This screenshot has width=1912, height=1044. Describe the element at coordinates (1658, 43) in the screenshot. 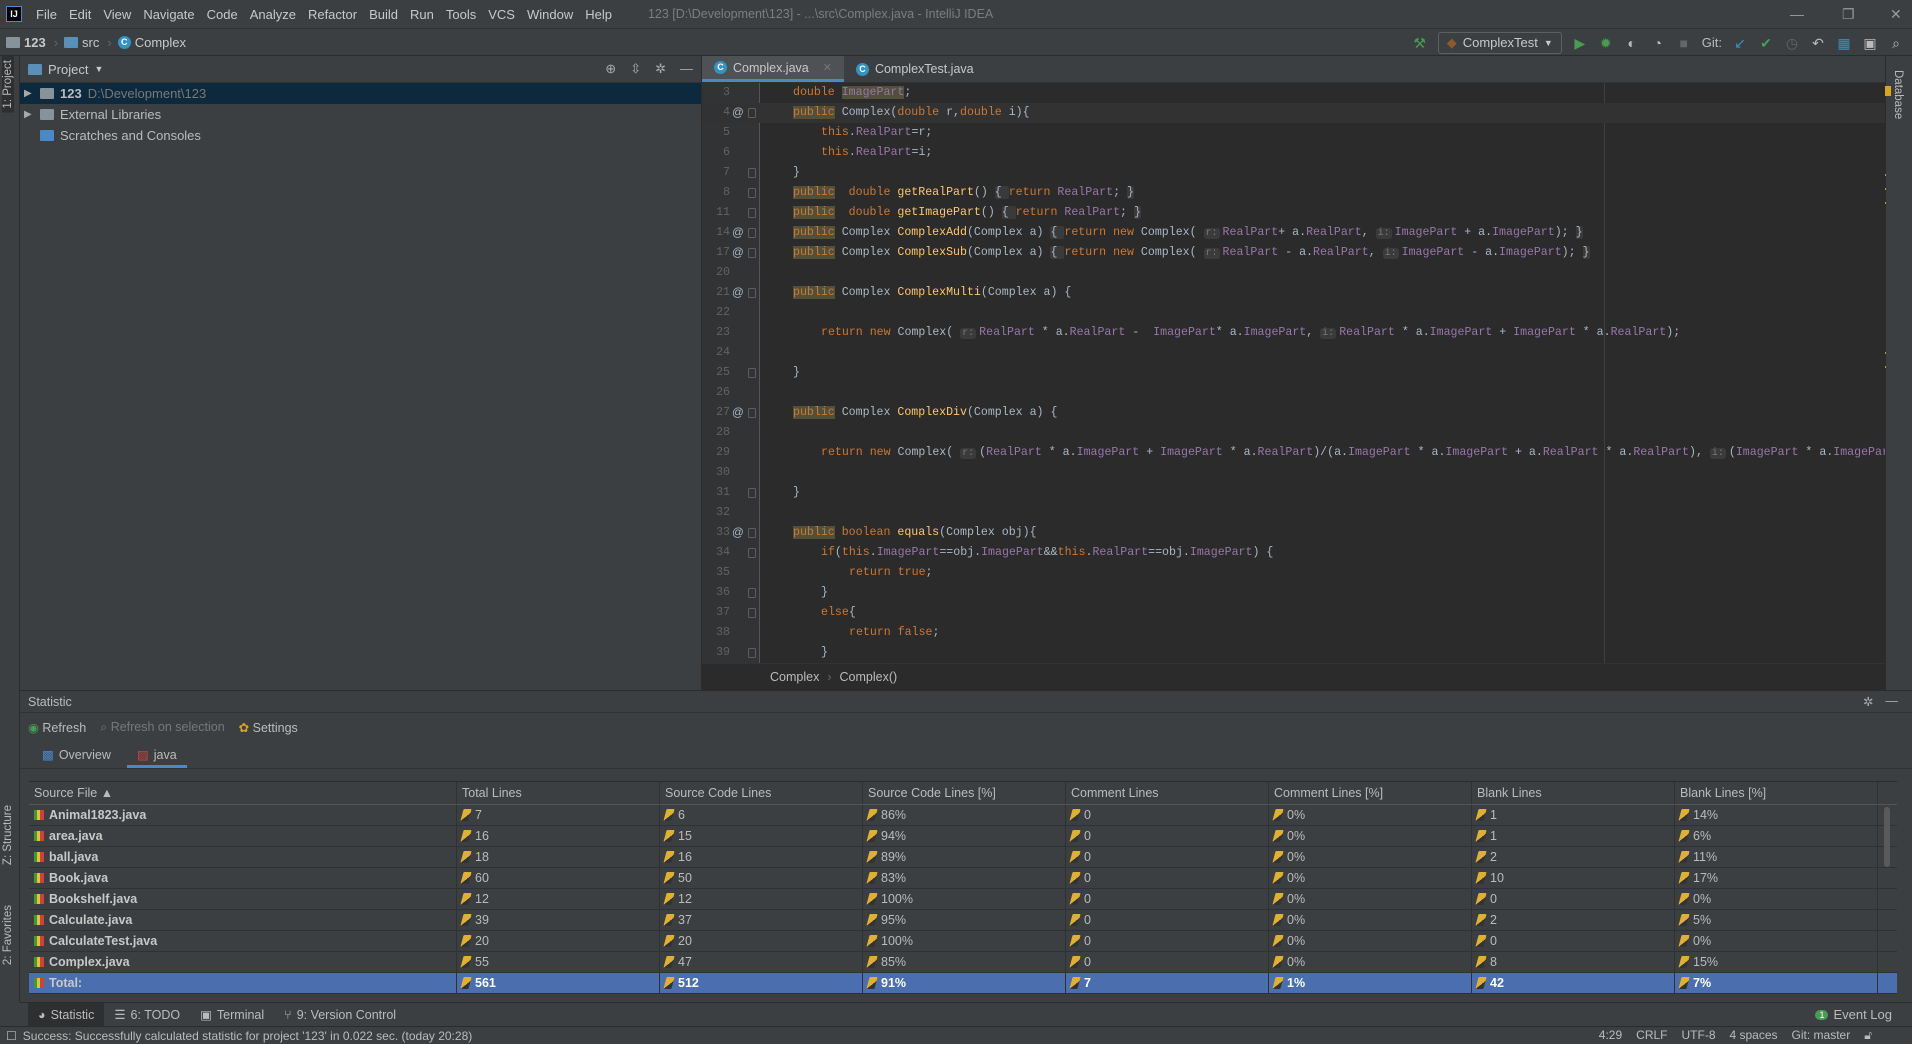

I see `profile-icon: ◔` at that location.